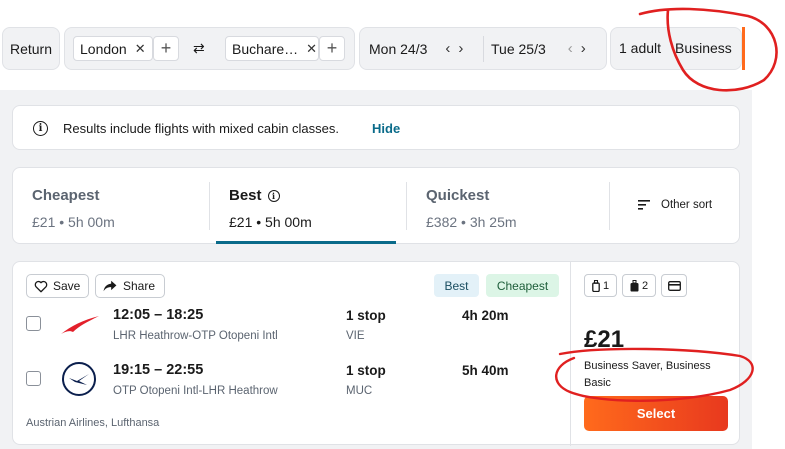 The width and height of the screenshot is (785, 449). What do you see at coordinates (518, 48) in the screenshot?
I see `return-date-value: Tue 25/3` at bounding box center [518, 48].